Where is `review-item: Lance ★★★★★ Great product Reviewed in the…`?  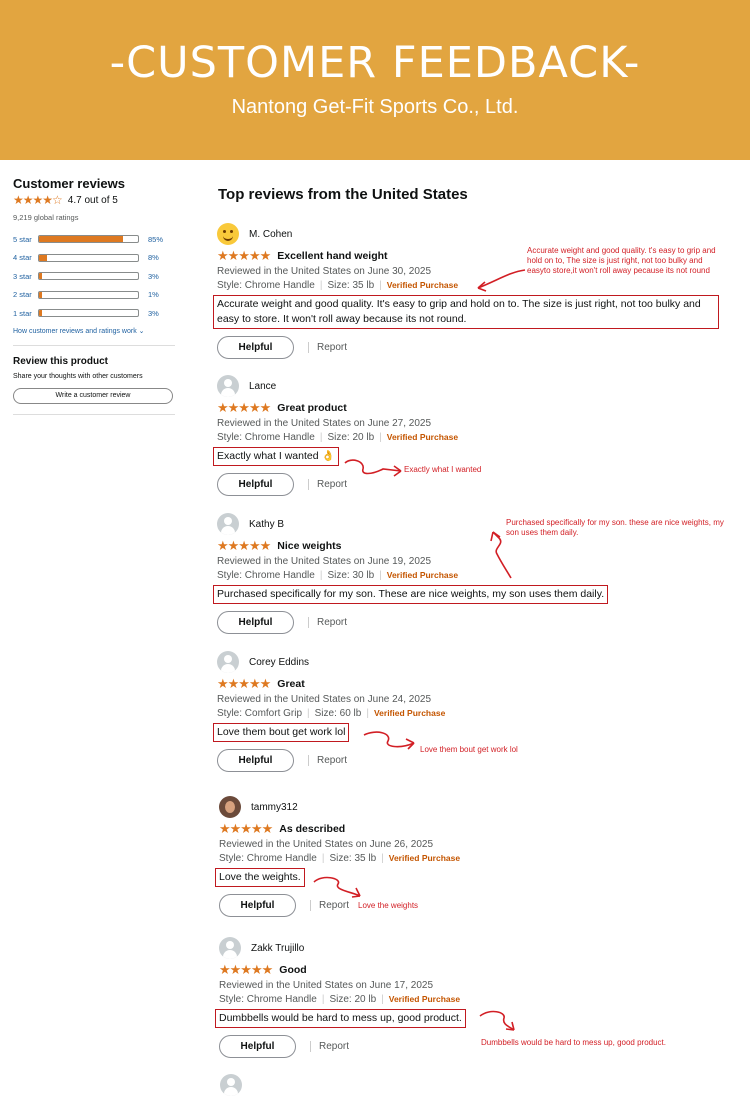 review-item: Lance ★★★★★ Great product Reviewed in the… is located at coordinates (480, 435).